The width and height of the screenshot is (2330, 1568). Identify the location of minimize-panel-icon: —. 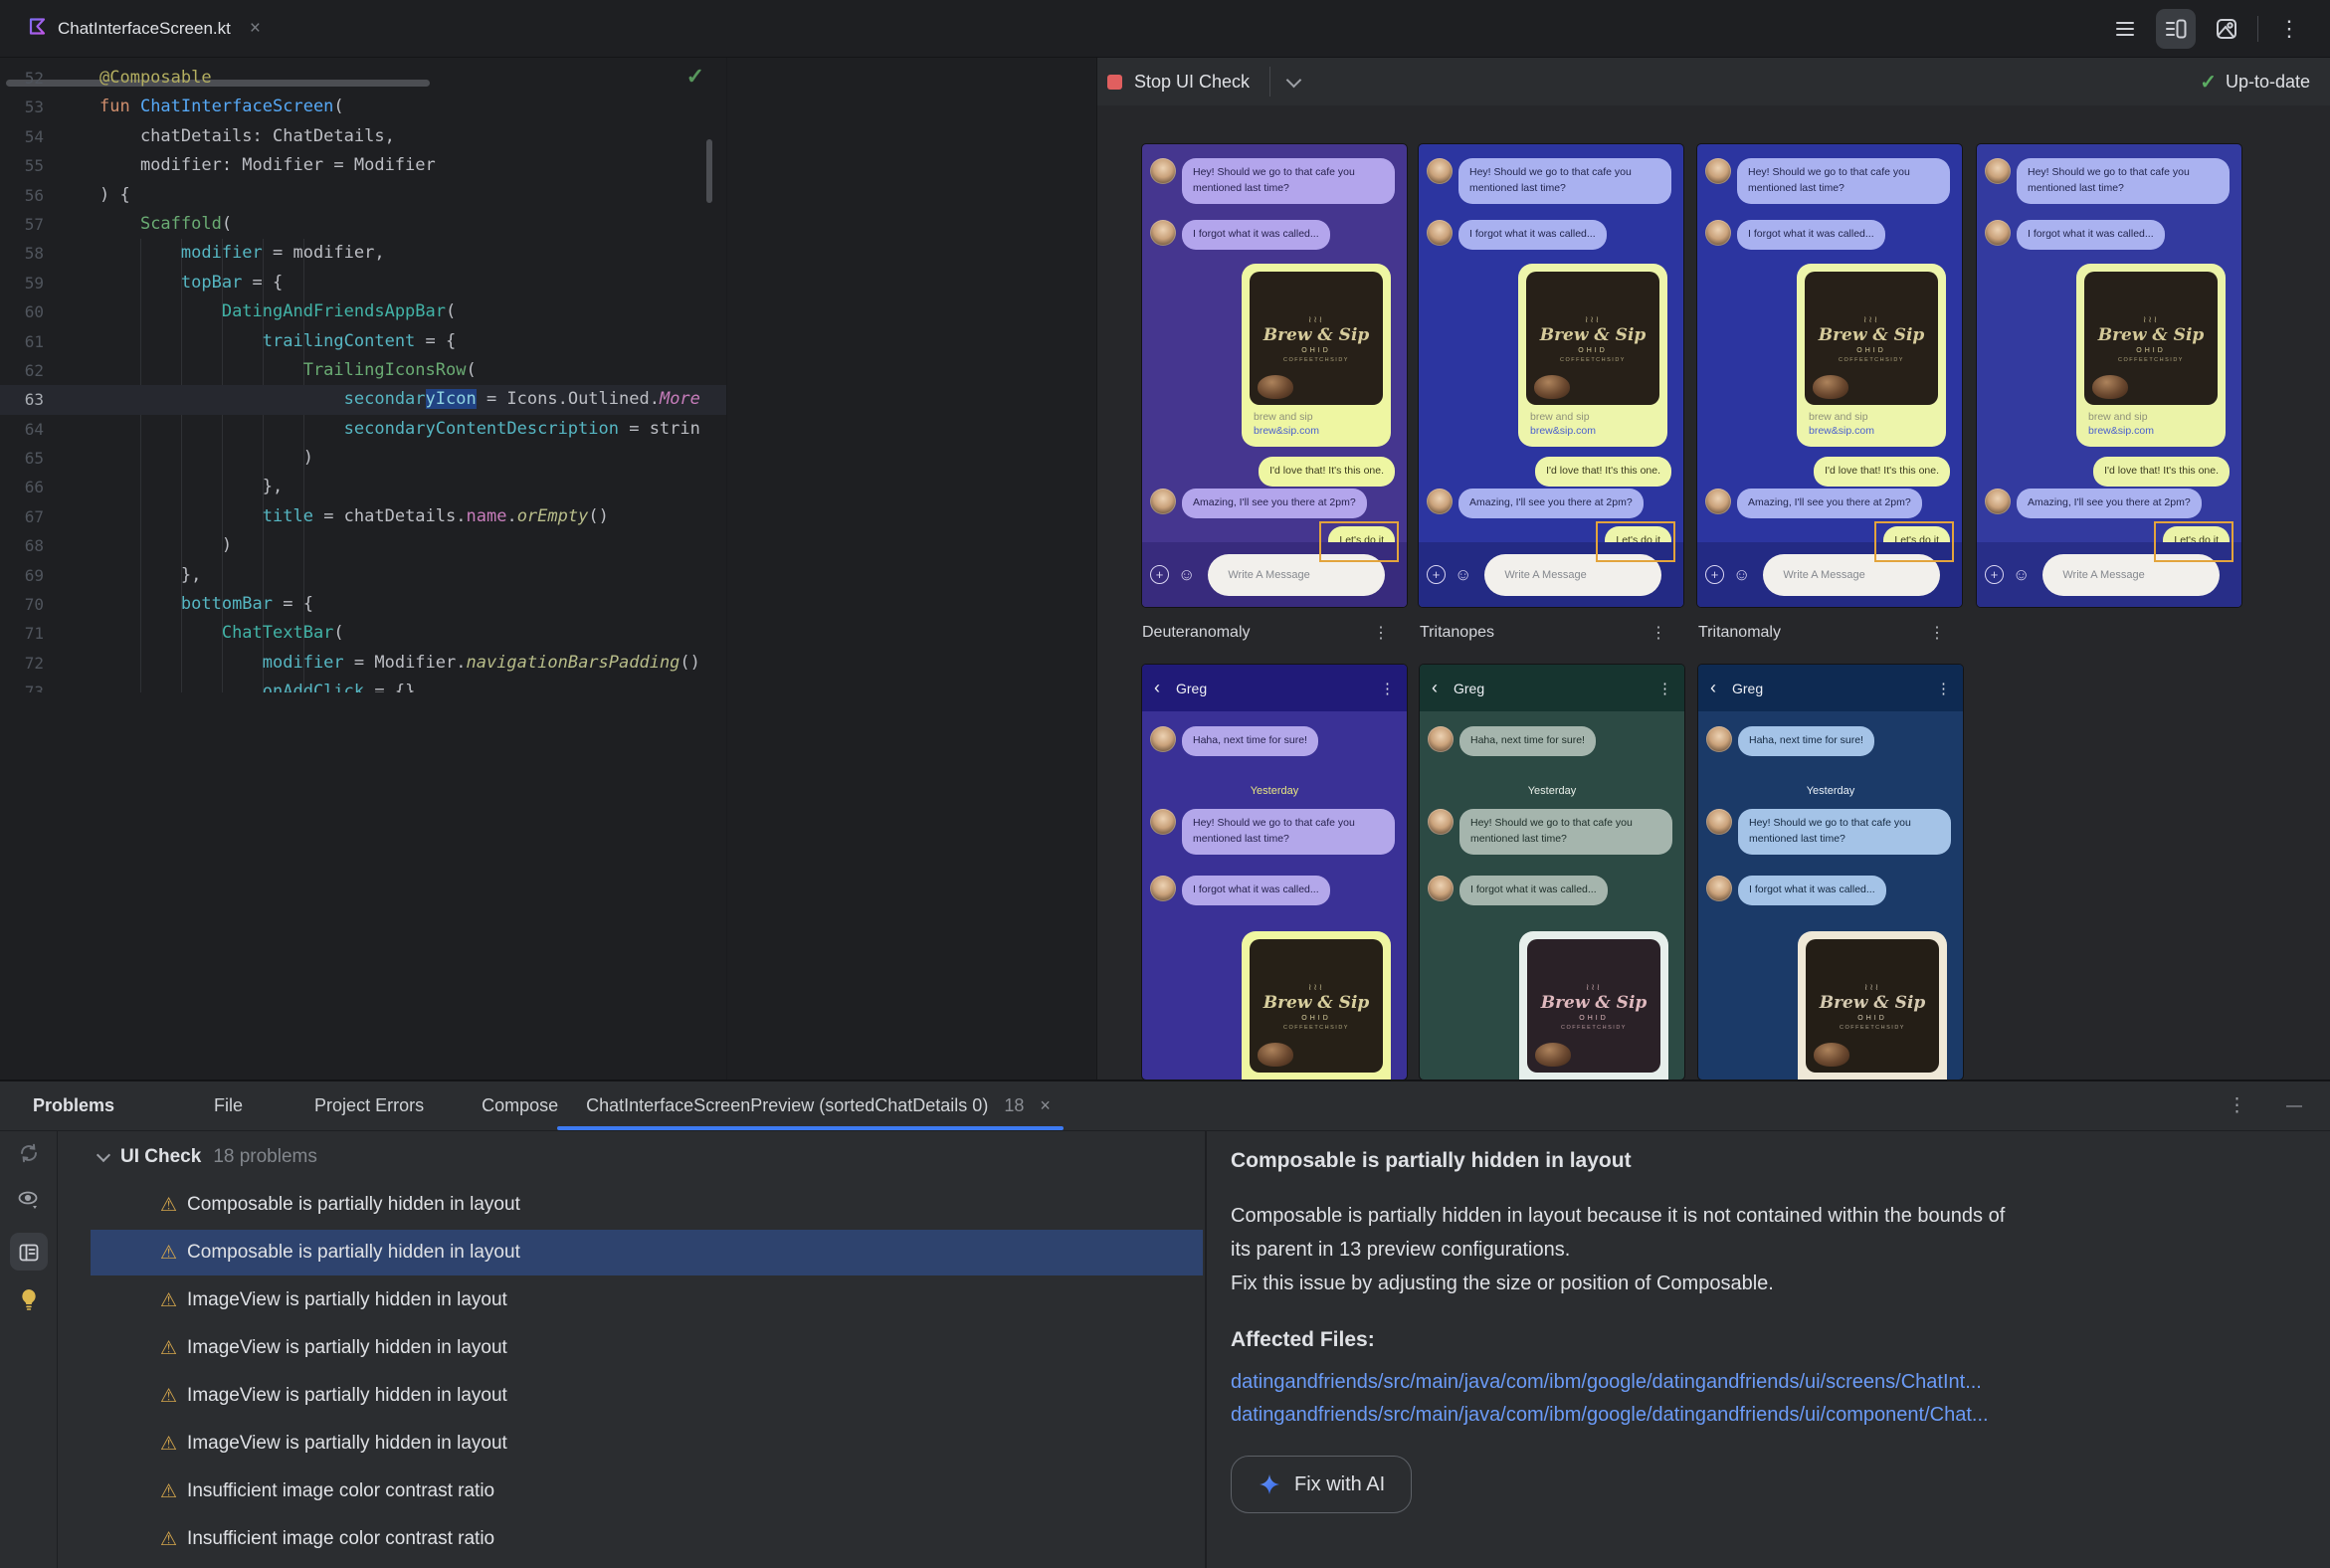
(2294, 1106).